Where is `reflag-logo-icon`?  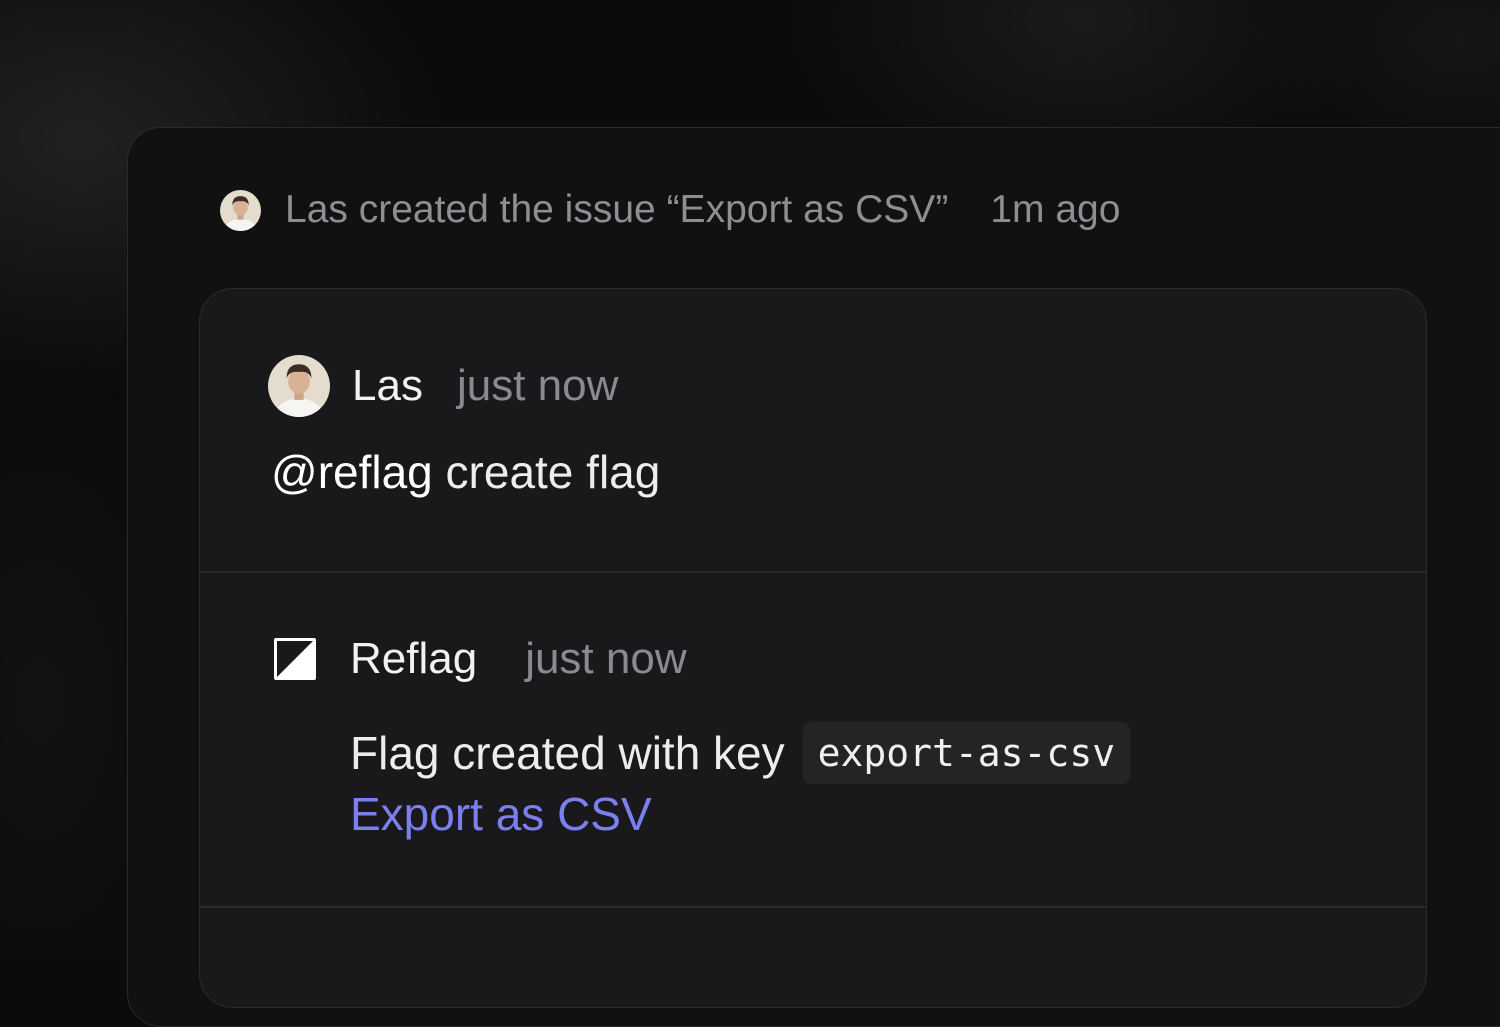
reflag-logo-icon is located at coordinates (295, 659).